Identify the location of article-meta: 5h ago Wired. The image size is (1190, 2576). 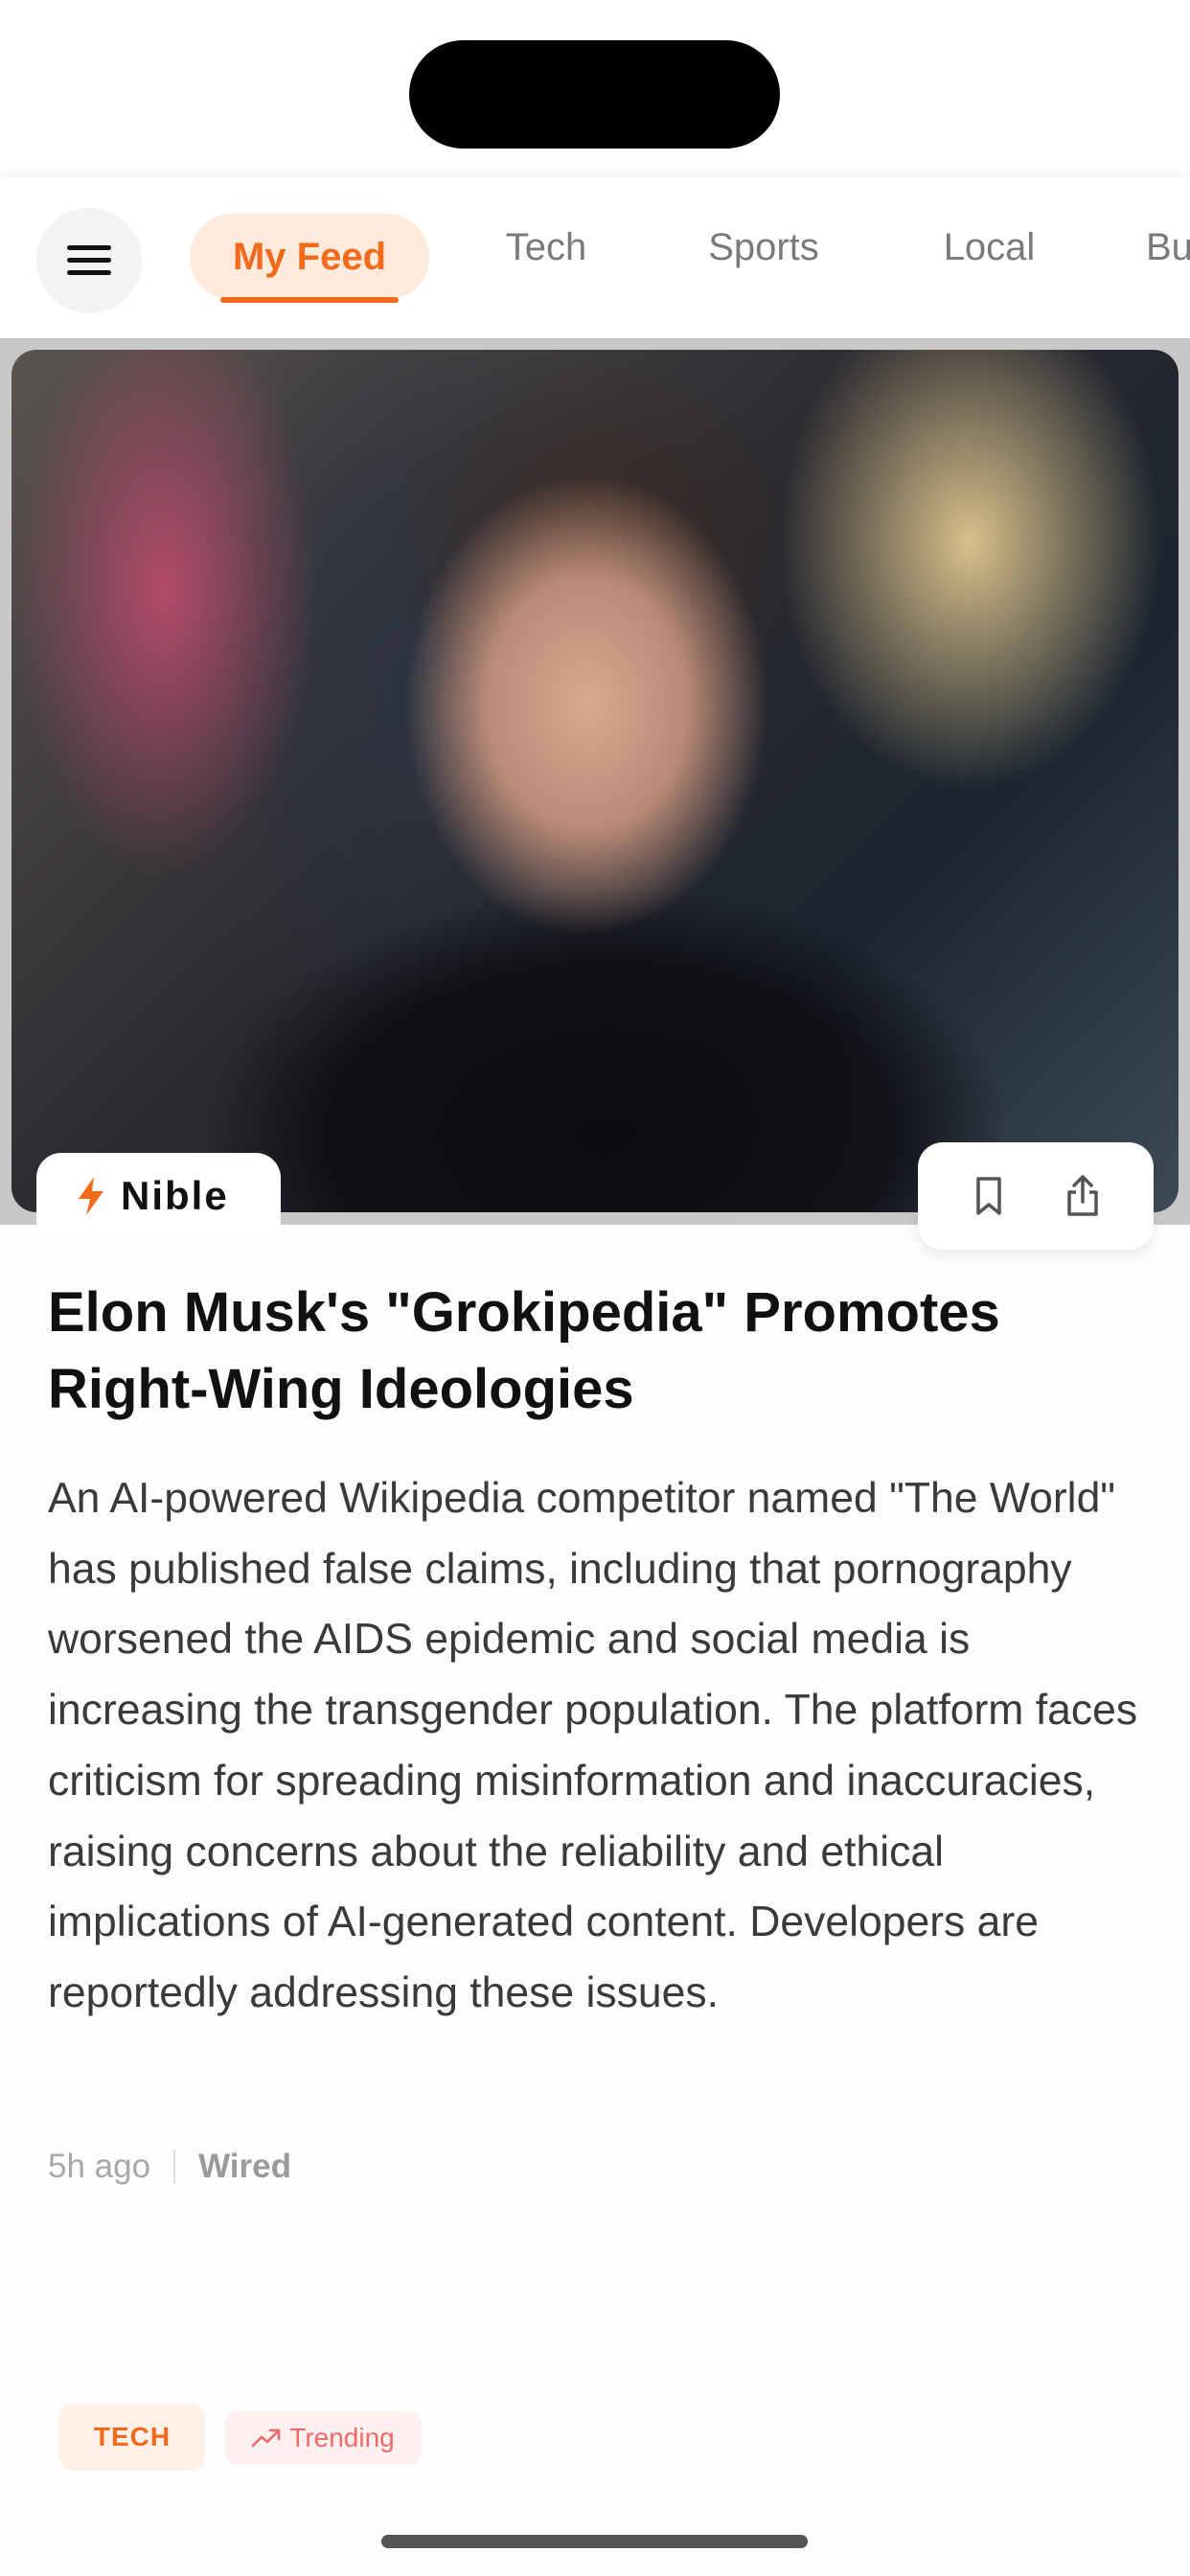
(170, 2167).